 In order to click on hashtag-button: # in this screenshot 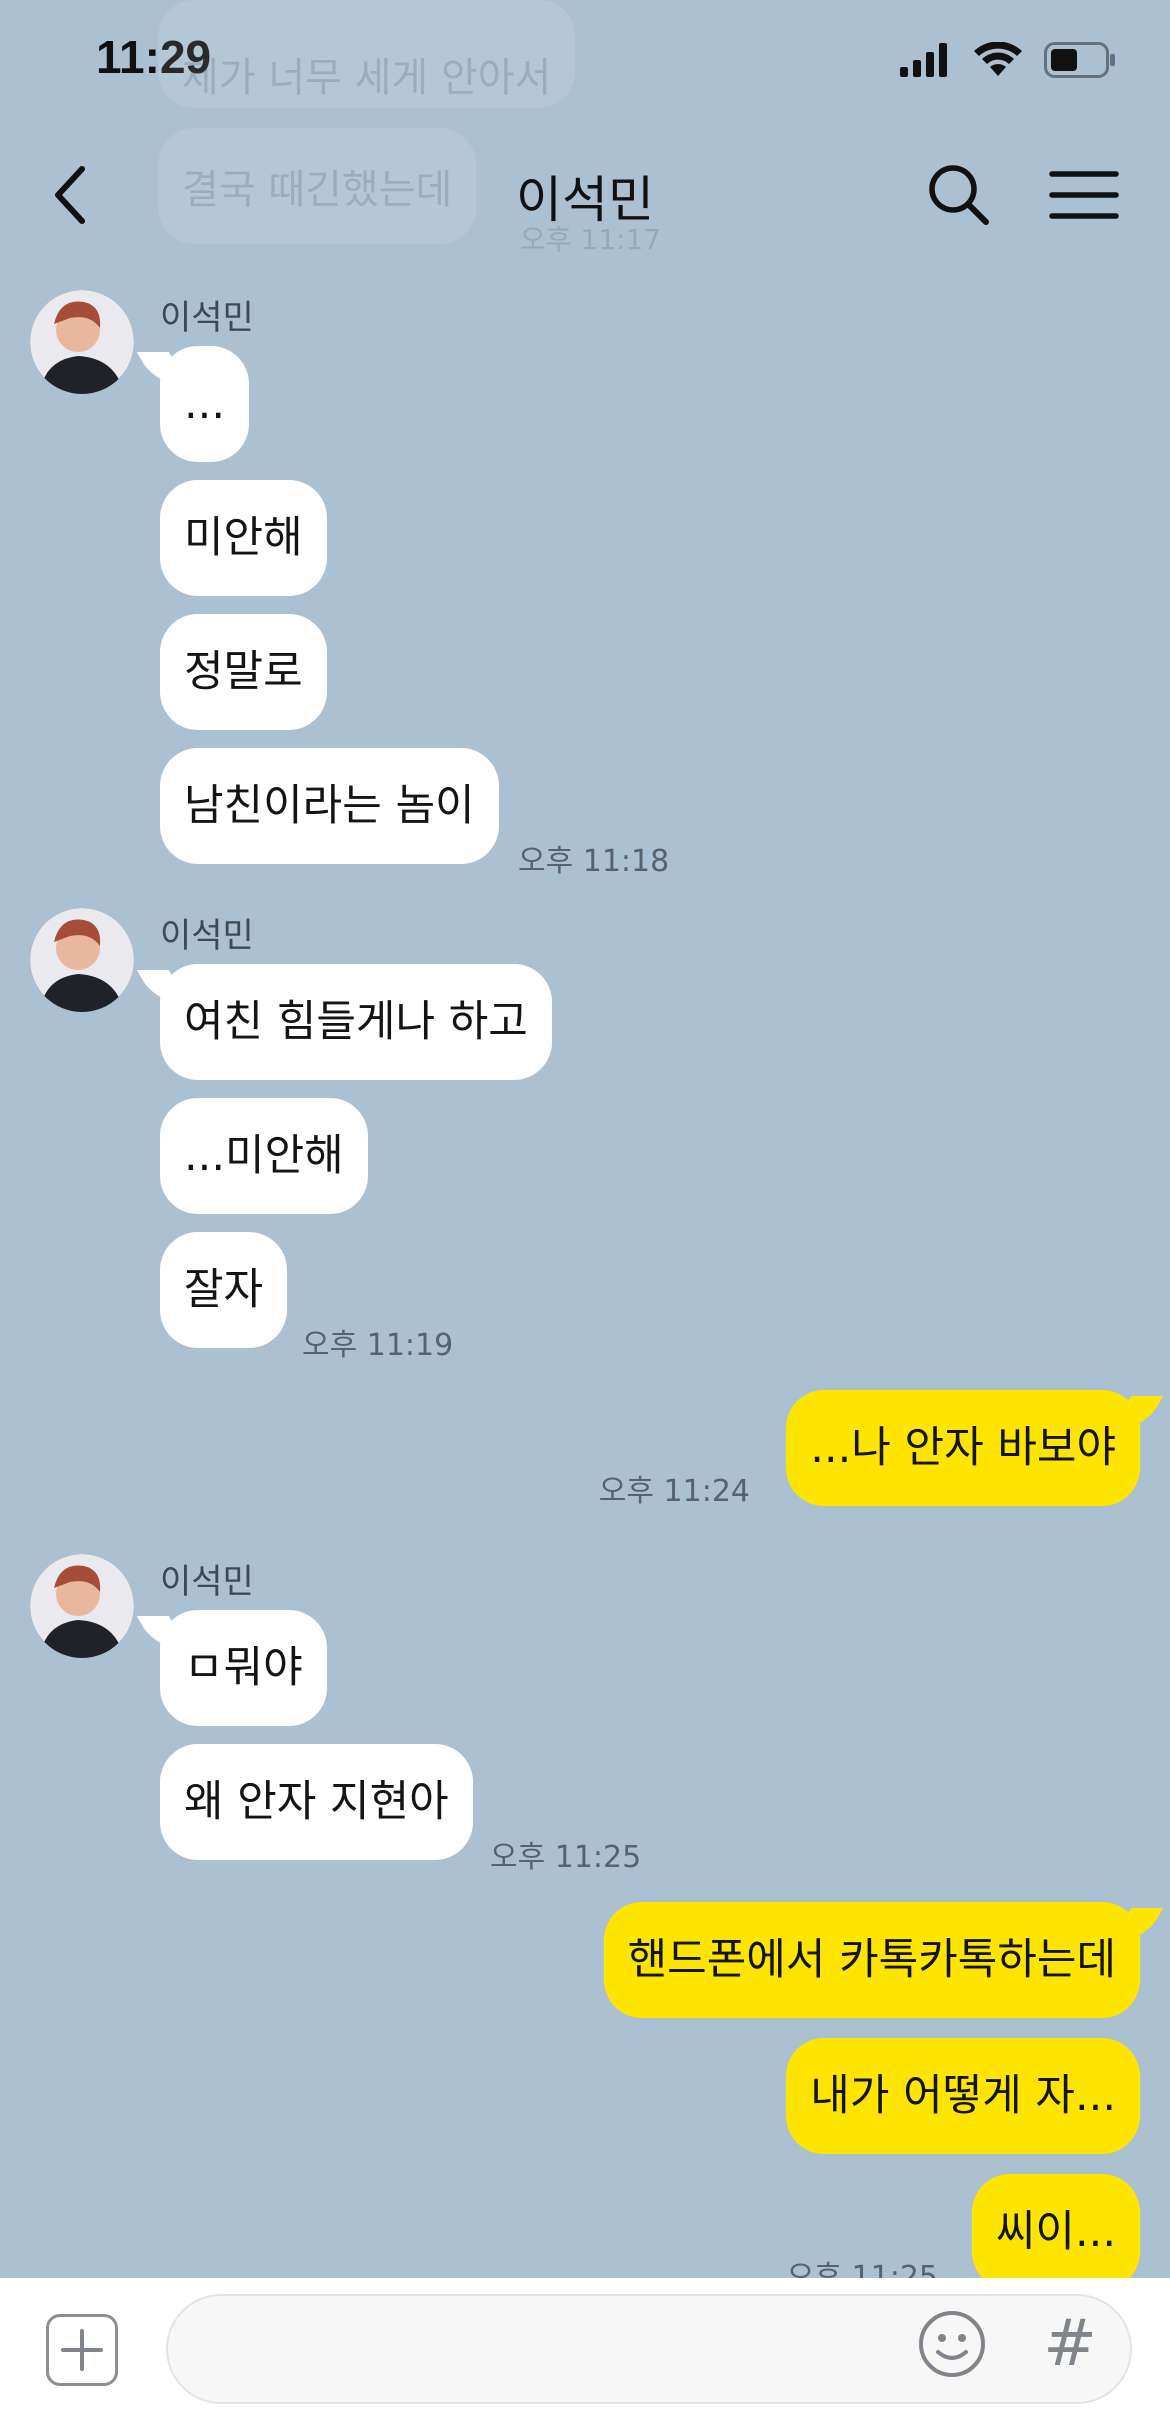, I will do `click(1070, 2344)`.